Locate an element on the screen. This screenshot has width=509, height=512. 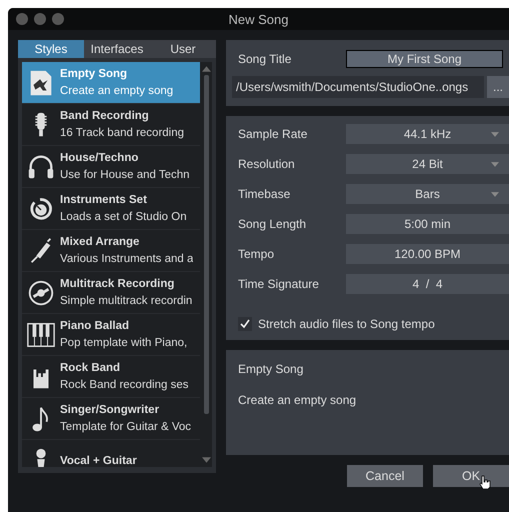
value-field: 4 / 4 is located at coordinates (427, 284).